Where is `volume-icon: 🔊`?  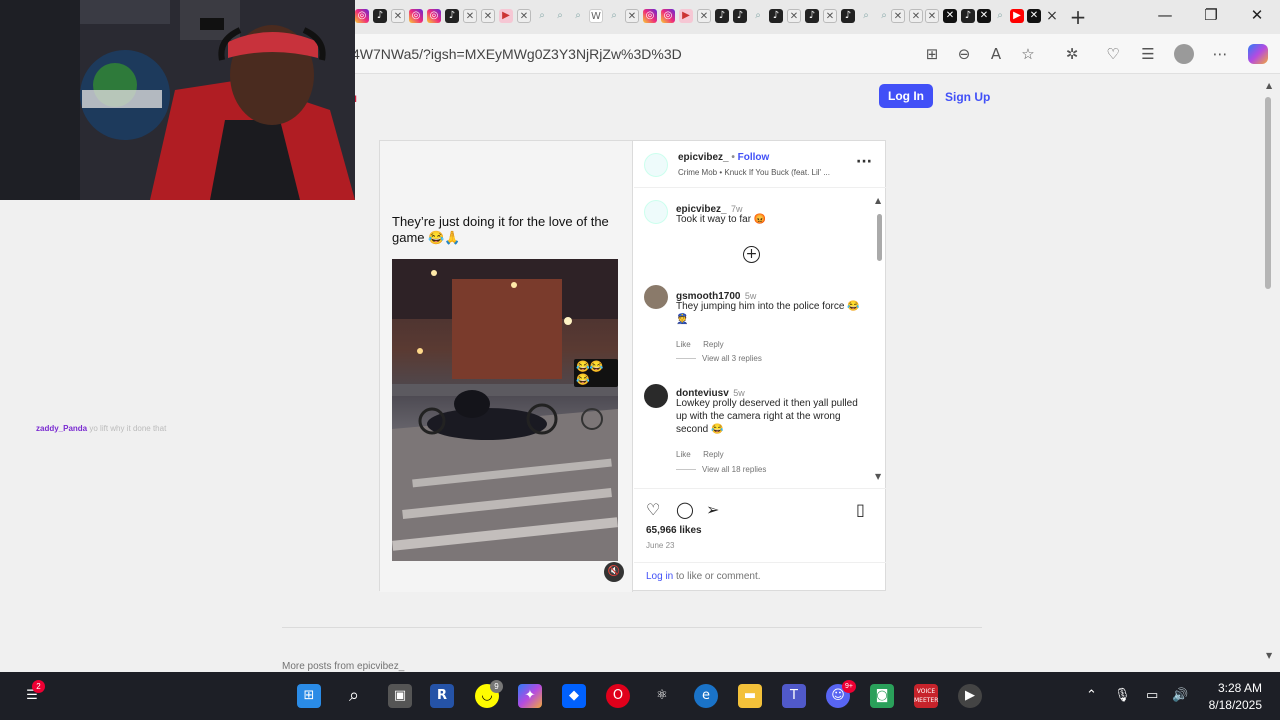 volume-icon: 🔊 is located at coordinates (1180, 695).